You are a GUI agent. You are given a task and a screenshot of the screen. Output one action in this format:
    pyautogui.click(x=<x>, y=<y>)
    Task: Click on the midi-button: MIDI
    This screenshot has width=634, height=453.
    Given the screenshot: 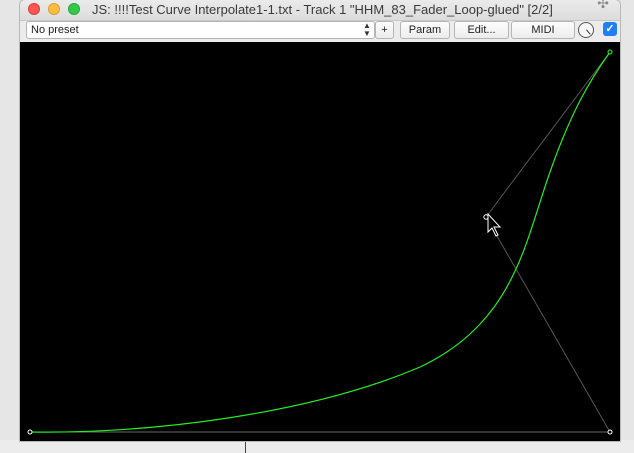 What is the action you would take?
    pyautogui.click(x=543, y=30)
    